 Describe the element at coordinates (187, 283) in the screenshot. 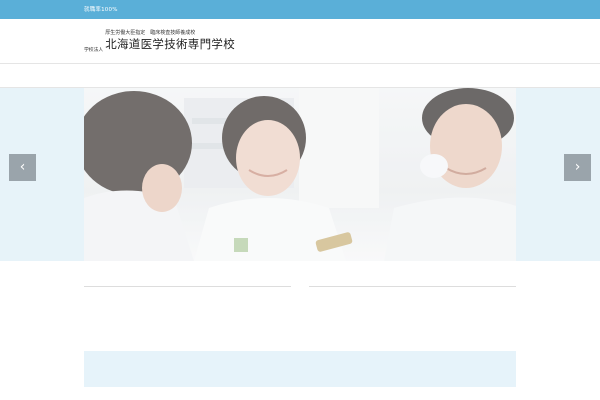

I see `column-1-title` at that location.